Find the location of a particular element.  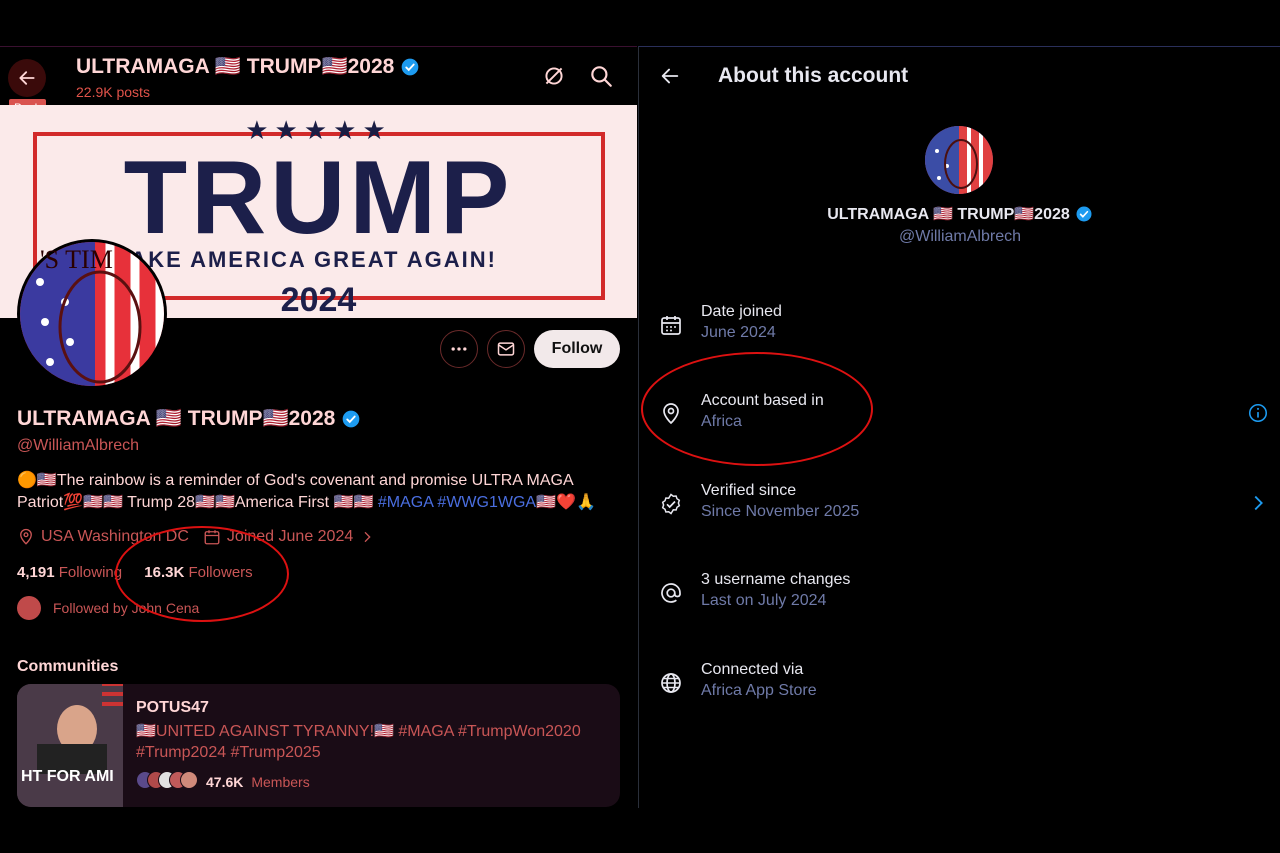

more-options-button is located at coordinates (459, 349).